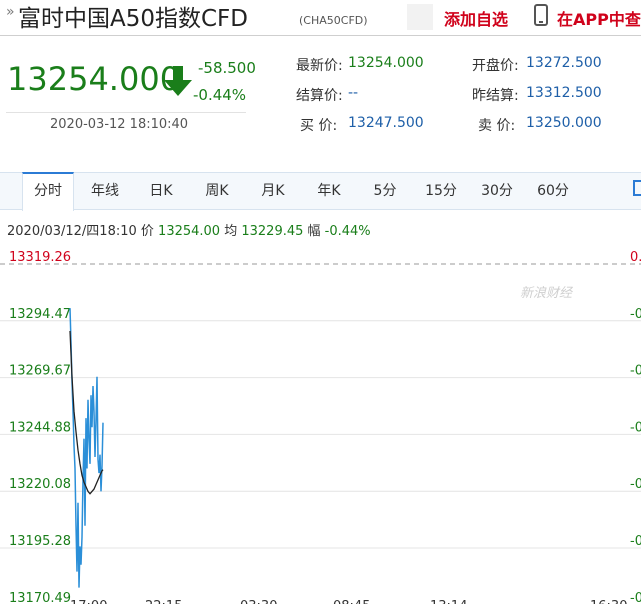 The height and width of the screenshot is (604, 641). Describe the element at coordinates (599, 18) in the screenshot. I see `open-in-app-link: 在APP中查` at that location.